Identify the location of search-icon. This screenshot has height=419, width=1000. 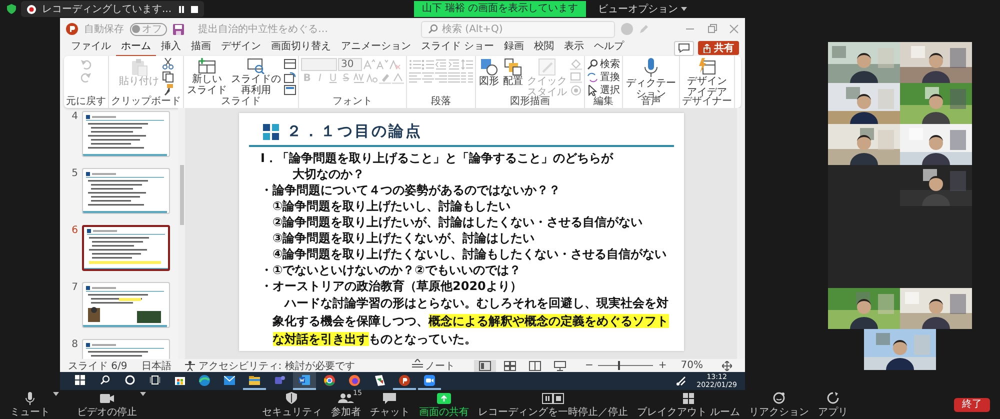
(433, 29).